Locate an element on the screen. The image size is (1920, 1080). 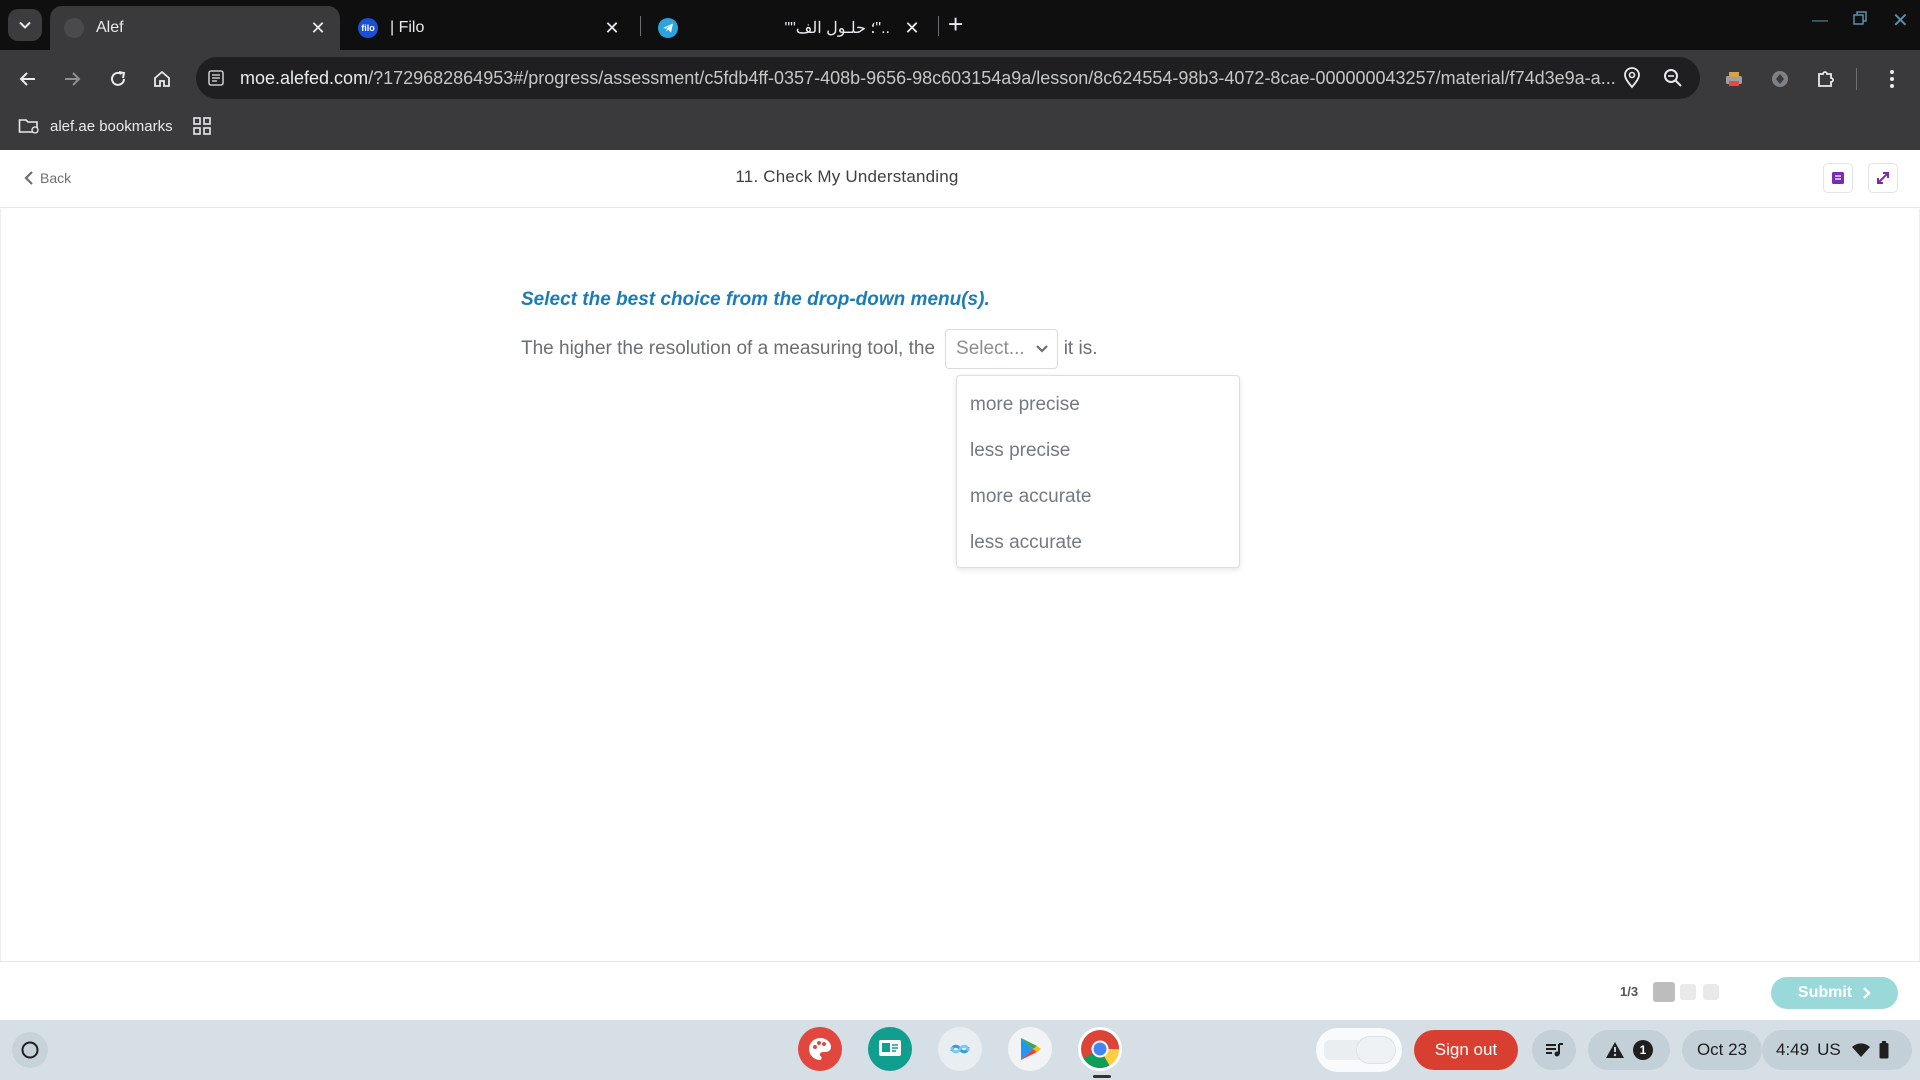
link-loop-icon is located at coordinates (960, 1049).